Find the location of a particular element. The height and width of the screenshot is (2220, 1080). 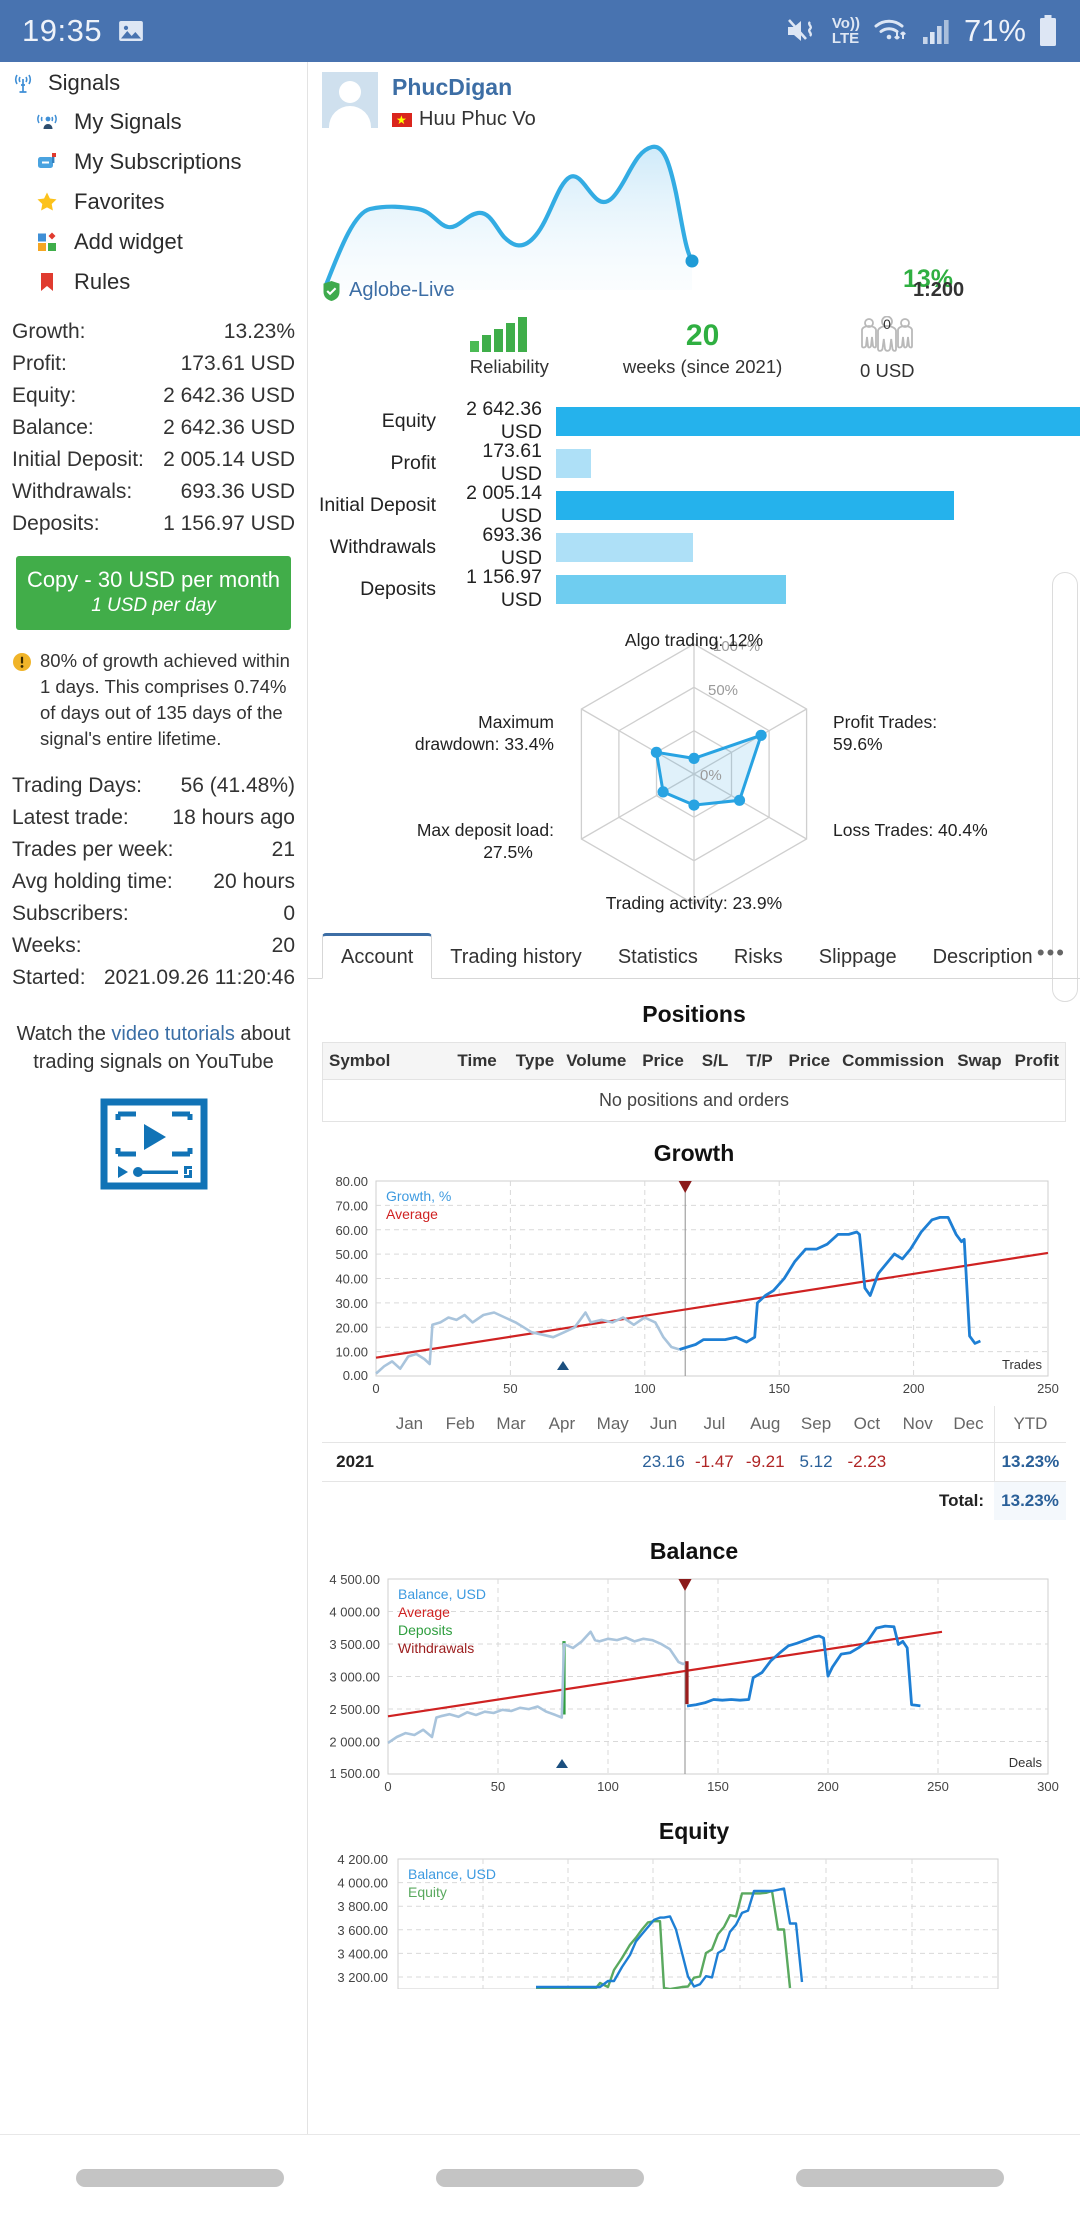

balance-legend-deposits: Deposits is located at coordinates (425, 1630).